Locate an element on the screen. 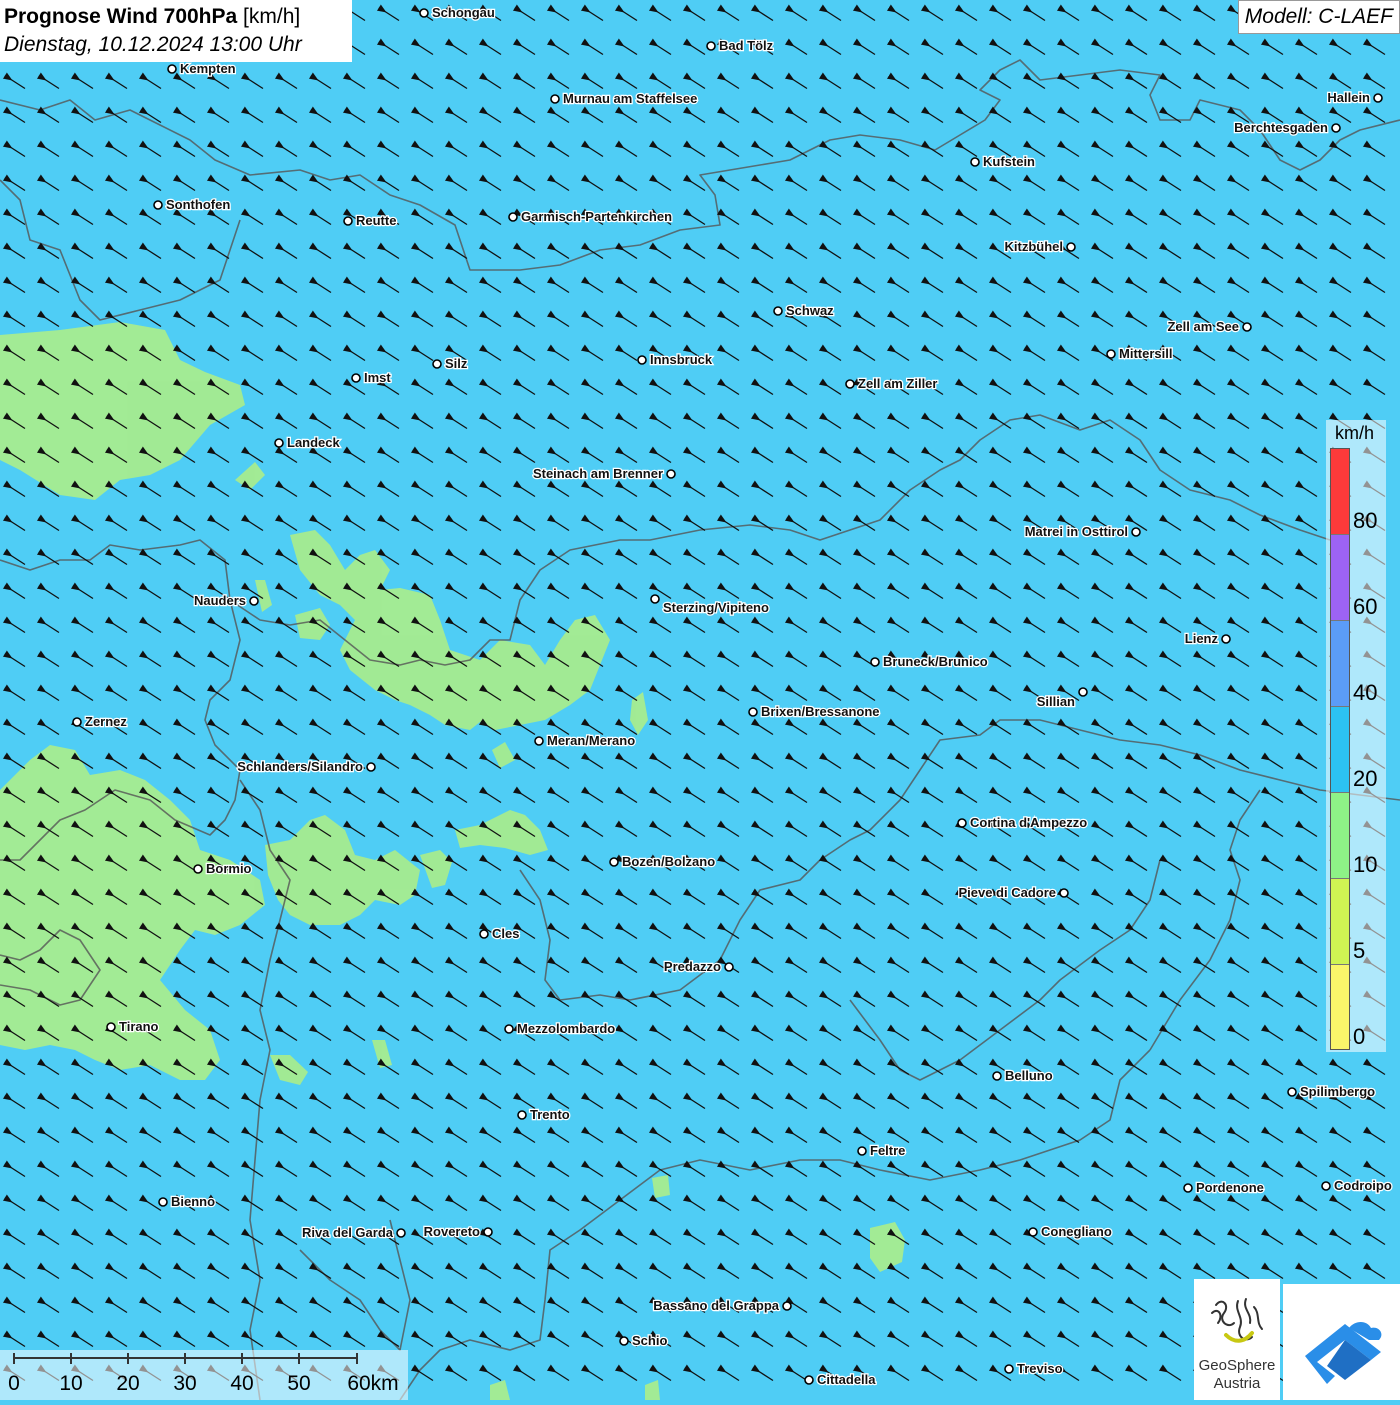 The height and width of the screenshot is (1405, 1400). city-label: Bozen/Bolzano is located at coordinates (668, 861).